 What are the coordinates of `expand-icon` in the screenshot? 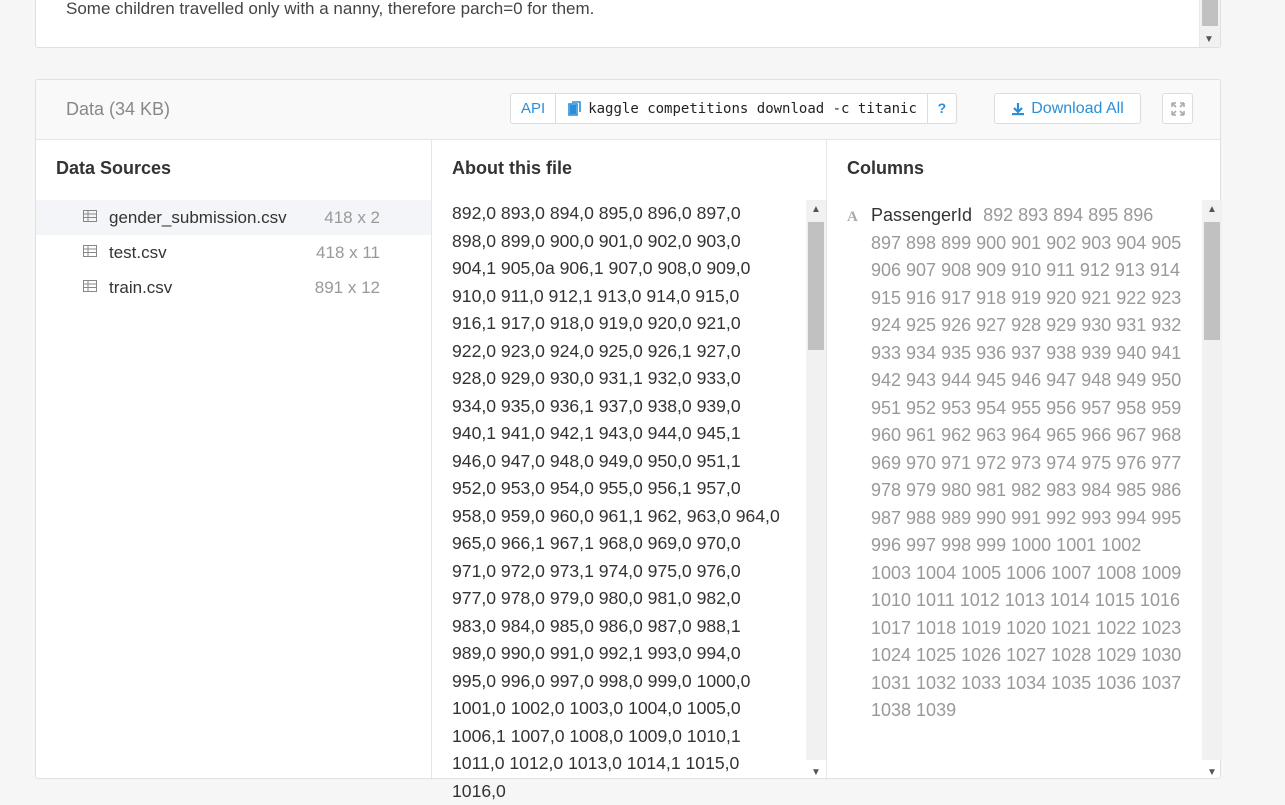 It's located at (1177, 108).